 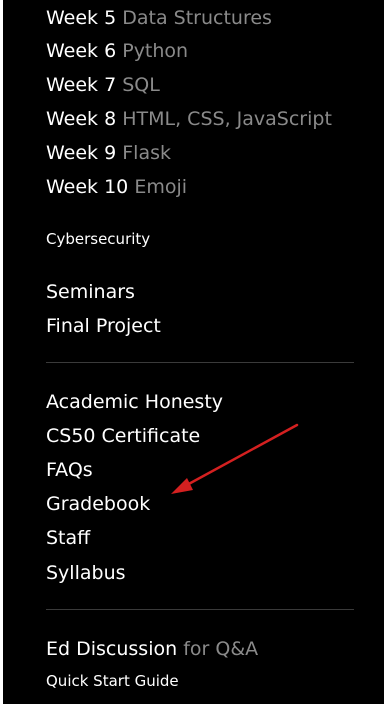 I want to click on week-topic: Flask, so click(x=146, y=153).